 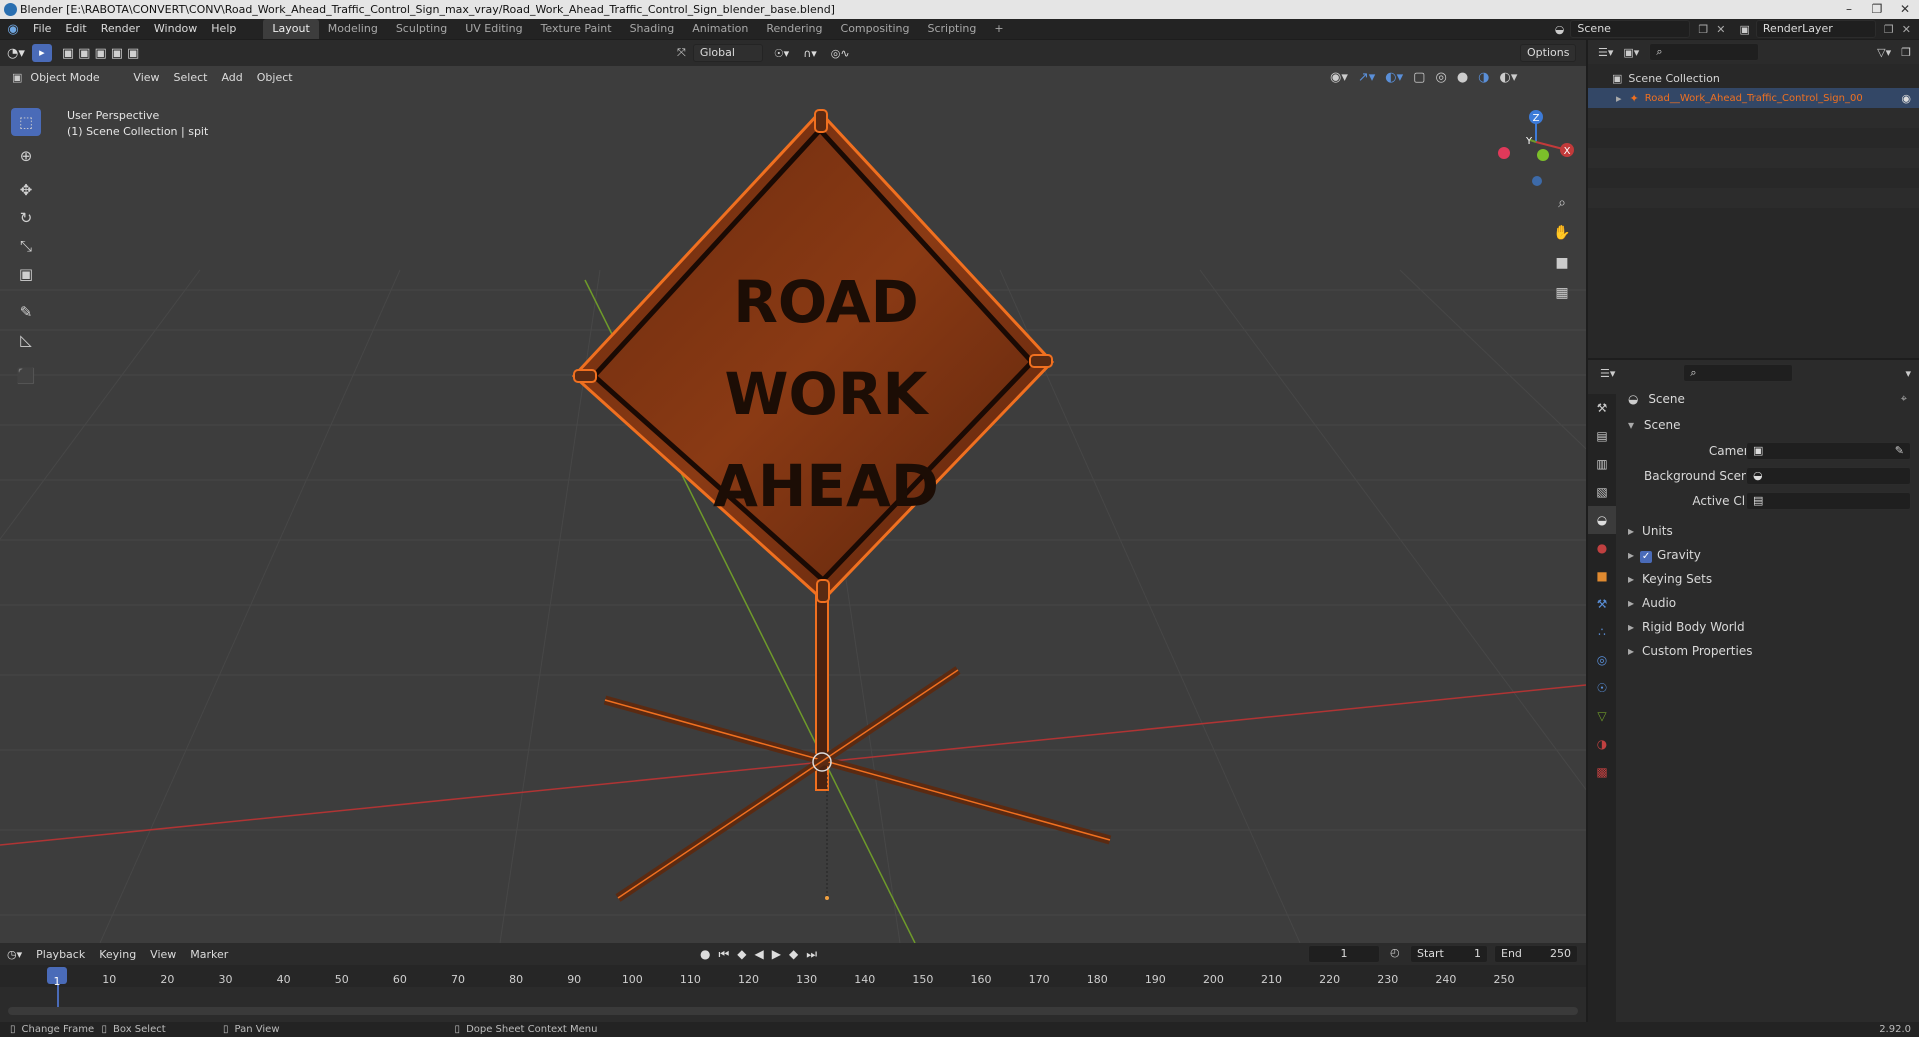 What do you see at coordinates (353, 29) in the screenshot?
I see `tab-modeling: Modeling` at bounding box center [353, 29].